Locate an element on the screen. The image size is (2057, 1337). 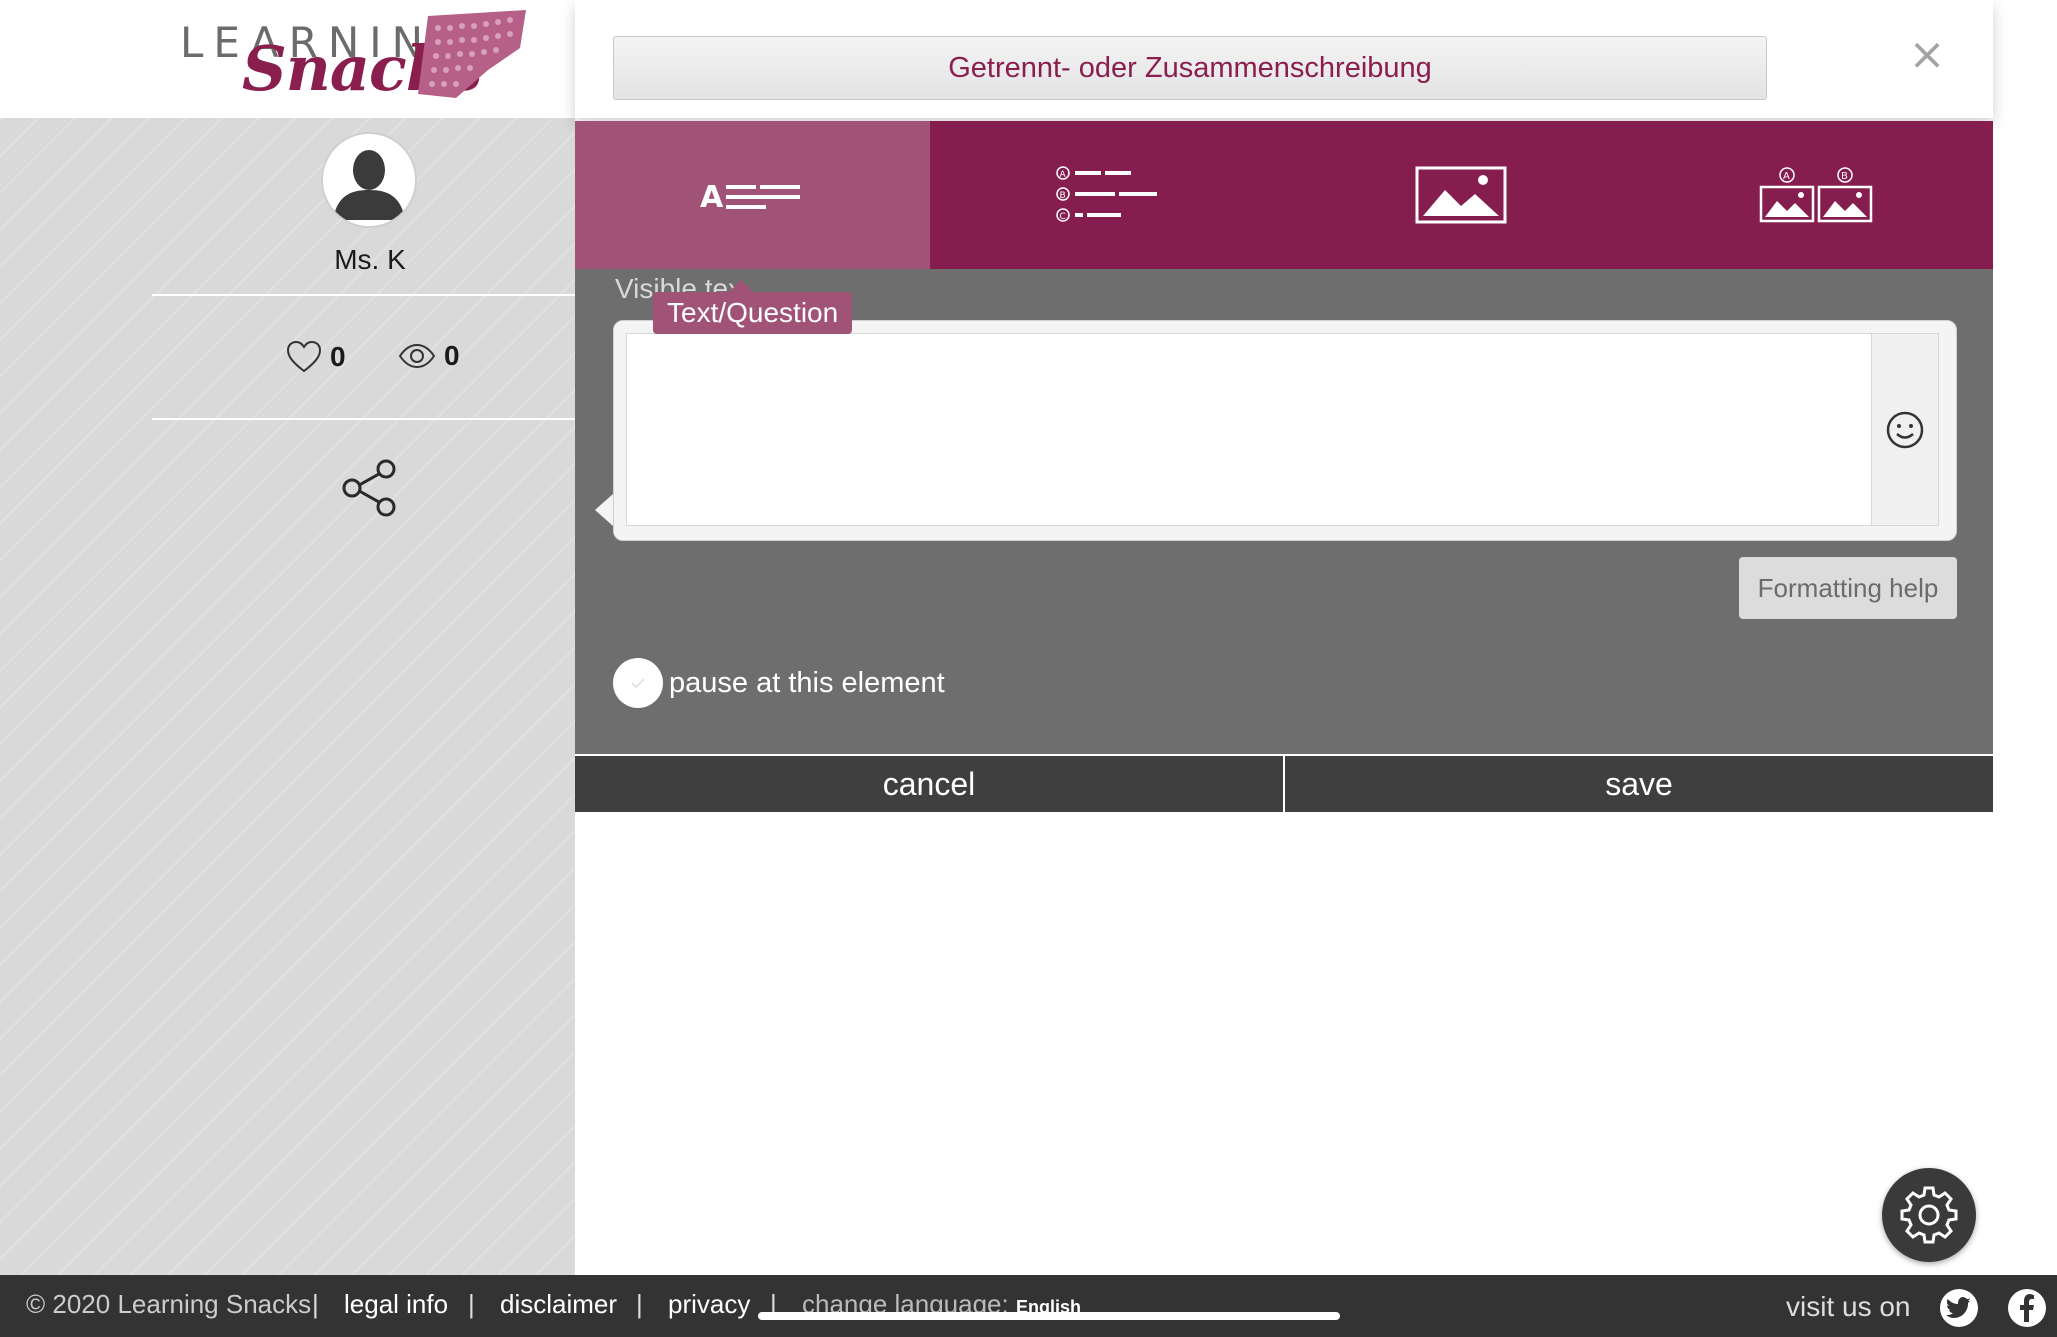
cancel-button: cancel is located at coordinates (929, 783).